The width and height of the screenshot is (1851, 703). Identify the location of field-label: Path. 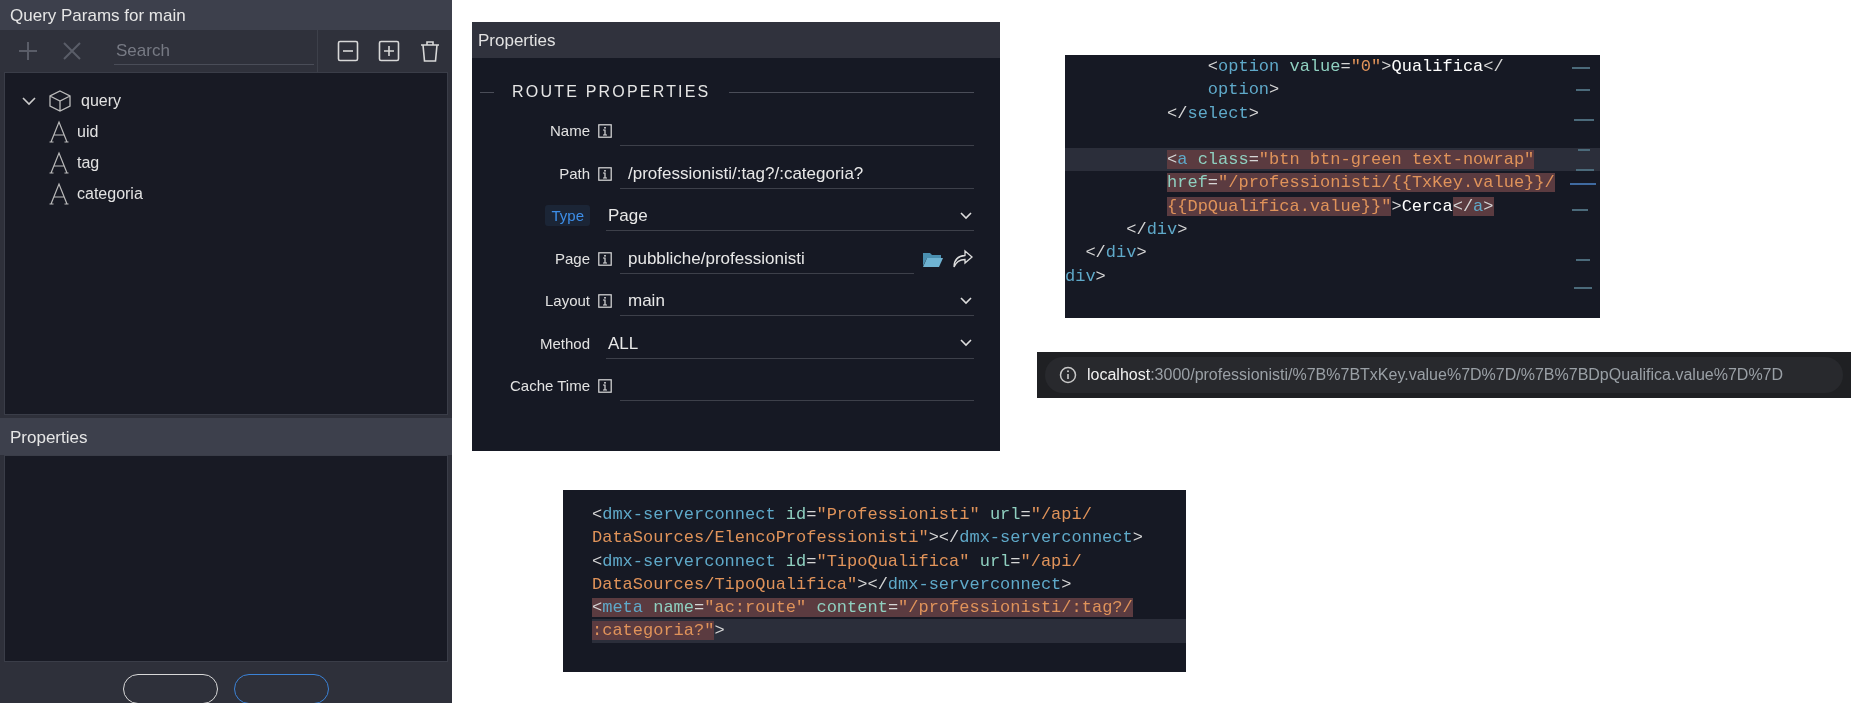
(574, 173).